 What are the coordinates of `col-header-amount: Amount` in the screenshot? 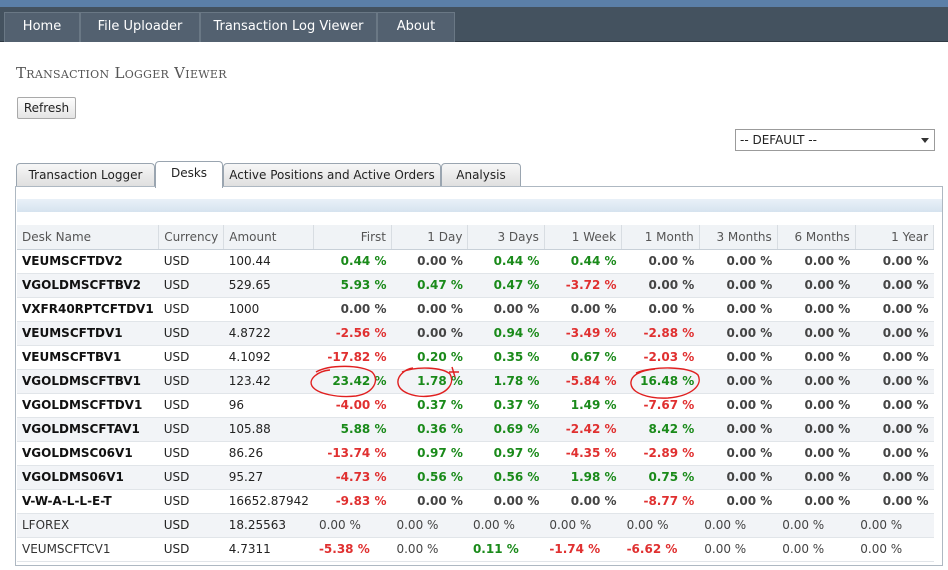 It's located at (269, 237).